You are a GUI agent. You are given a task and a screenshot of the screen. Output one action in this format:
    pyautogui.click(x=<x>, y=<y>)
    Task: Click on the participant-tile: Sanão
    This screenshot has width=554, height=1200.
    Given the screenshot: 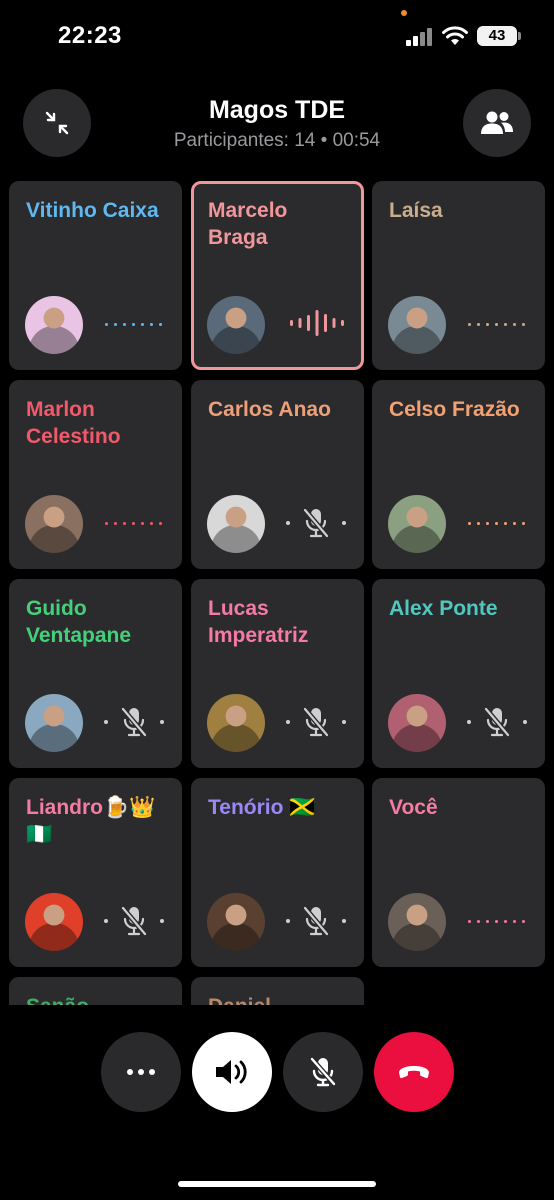 What is the action you would take?
    pyautogui.click(x=95, y=991)
    